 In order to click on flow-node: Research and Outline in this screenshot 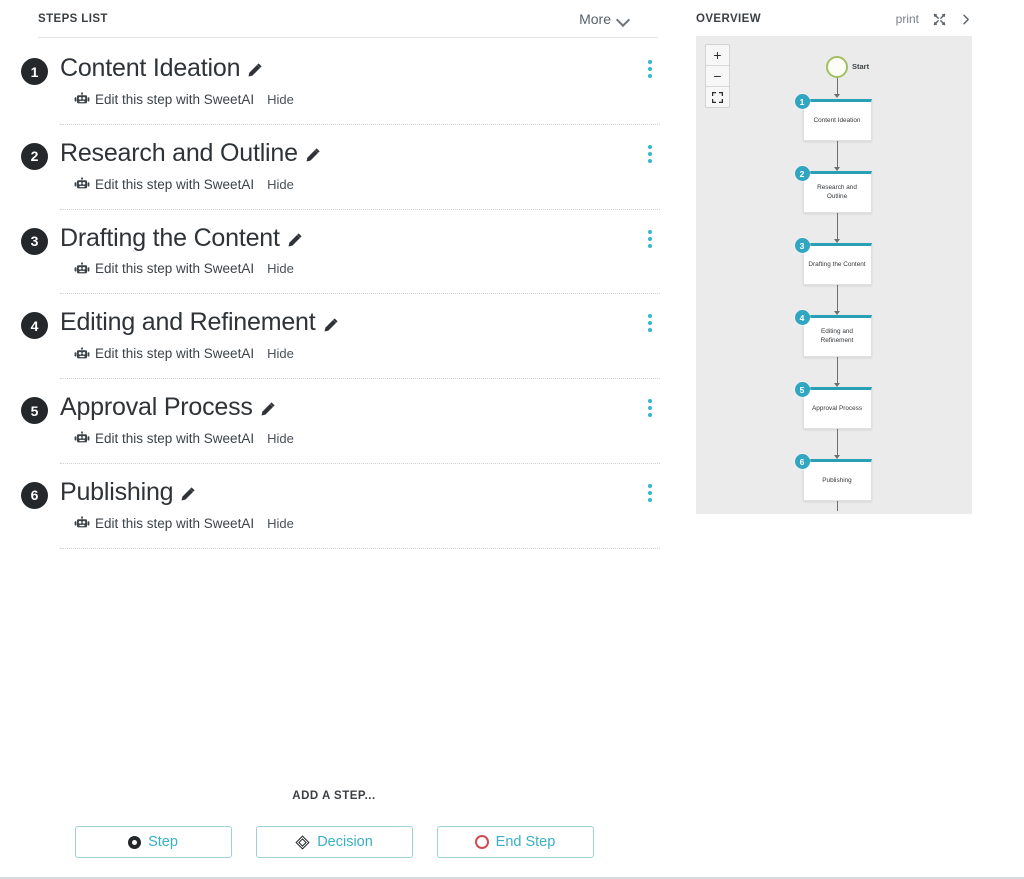, I will do `click(837, 192)`.